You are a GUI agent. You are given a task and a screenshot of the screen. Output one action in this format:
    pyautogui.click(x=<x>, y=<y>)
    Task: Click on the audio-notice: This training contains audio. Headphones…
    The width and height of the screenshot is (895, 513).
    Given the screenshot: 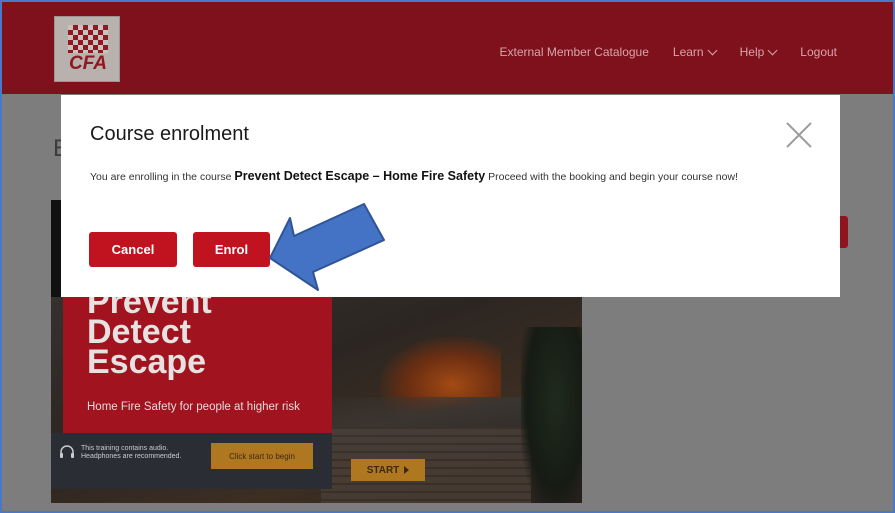 What is the action you would take?
    pyautogui.click(x=120, y=453)
    